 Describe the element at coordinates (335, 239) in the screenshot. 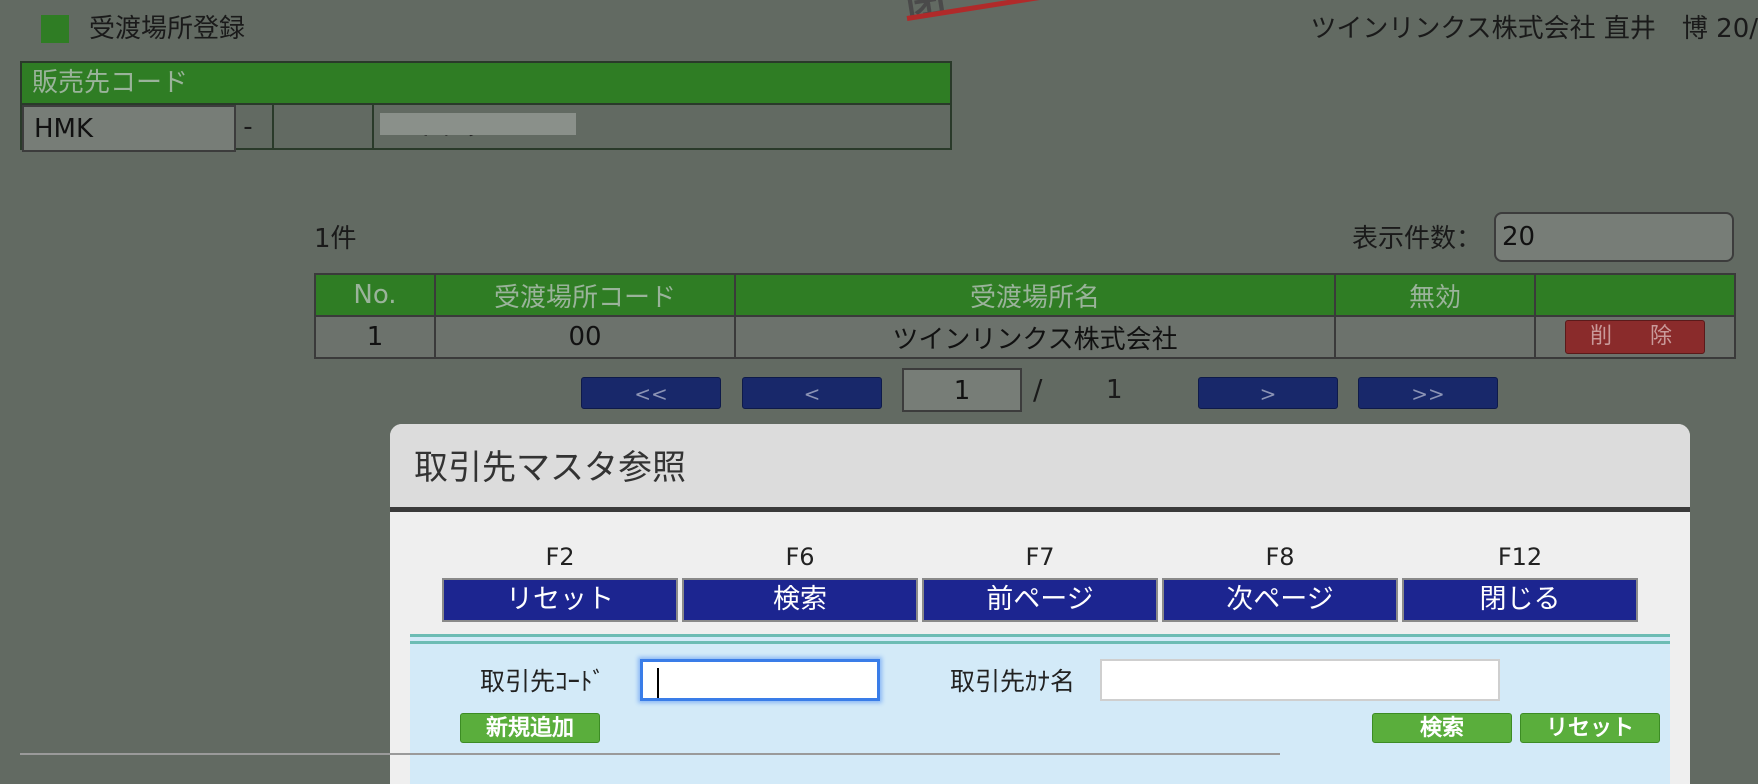

I see `result-count: 1件` at that location.